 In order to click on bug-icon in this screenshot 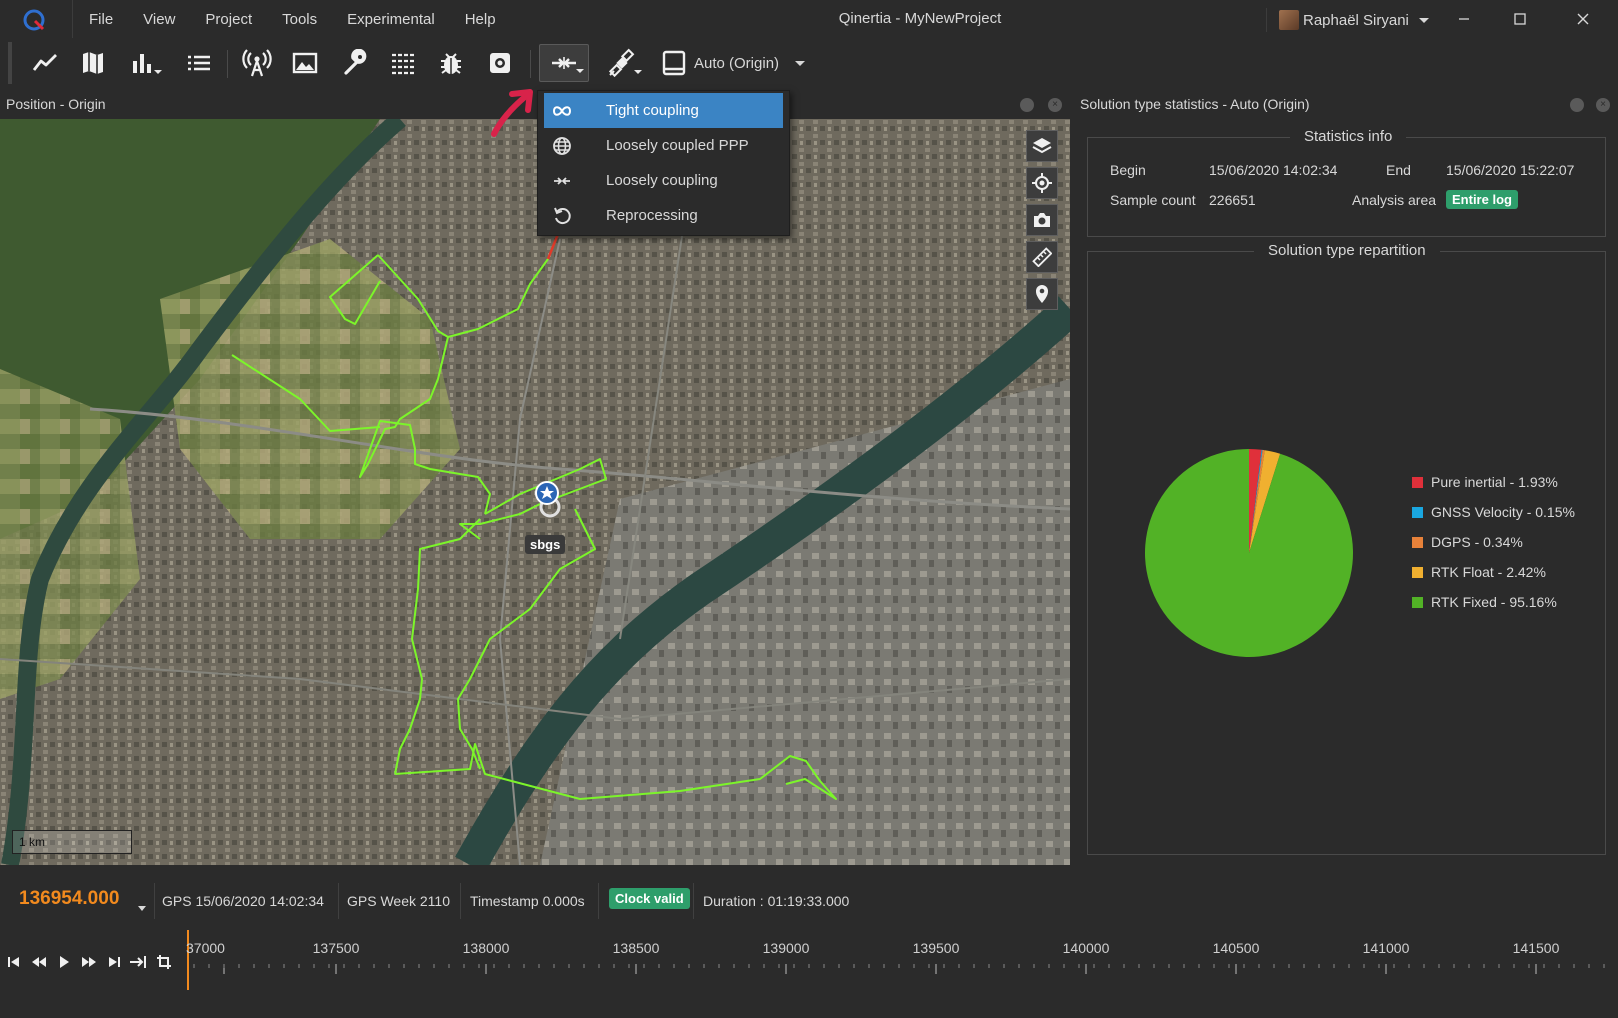, I will do `click(451, 63)`.